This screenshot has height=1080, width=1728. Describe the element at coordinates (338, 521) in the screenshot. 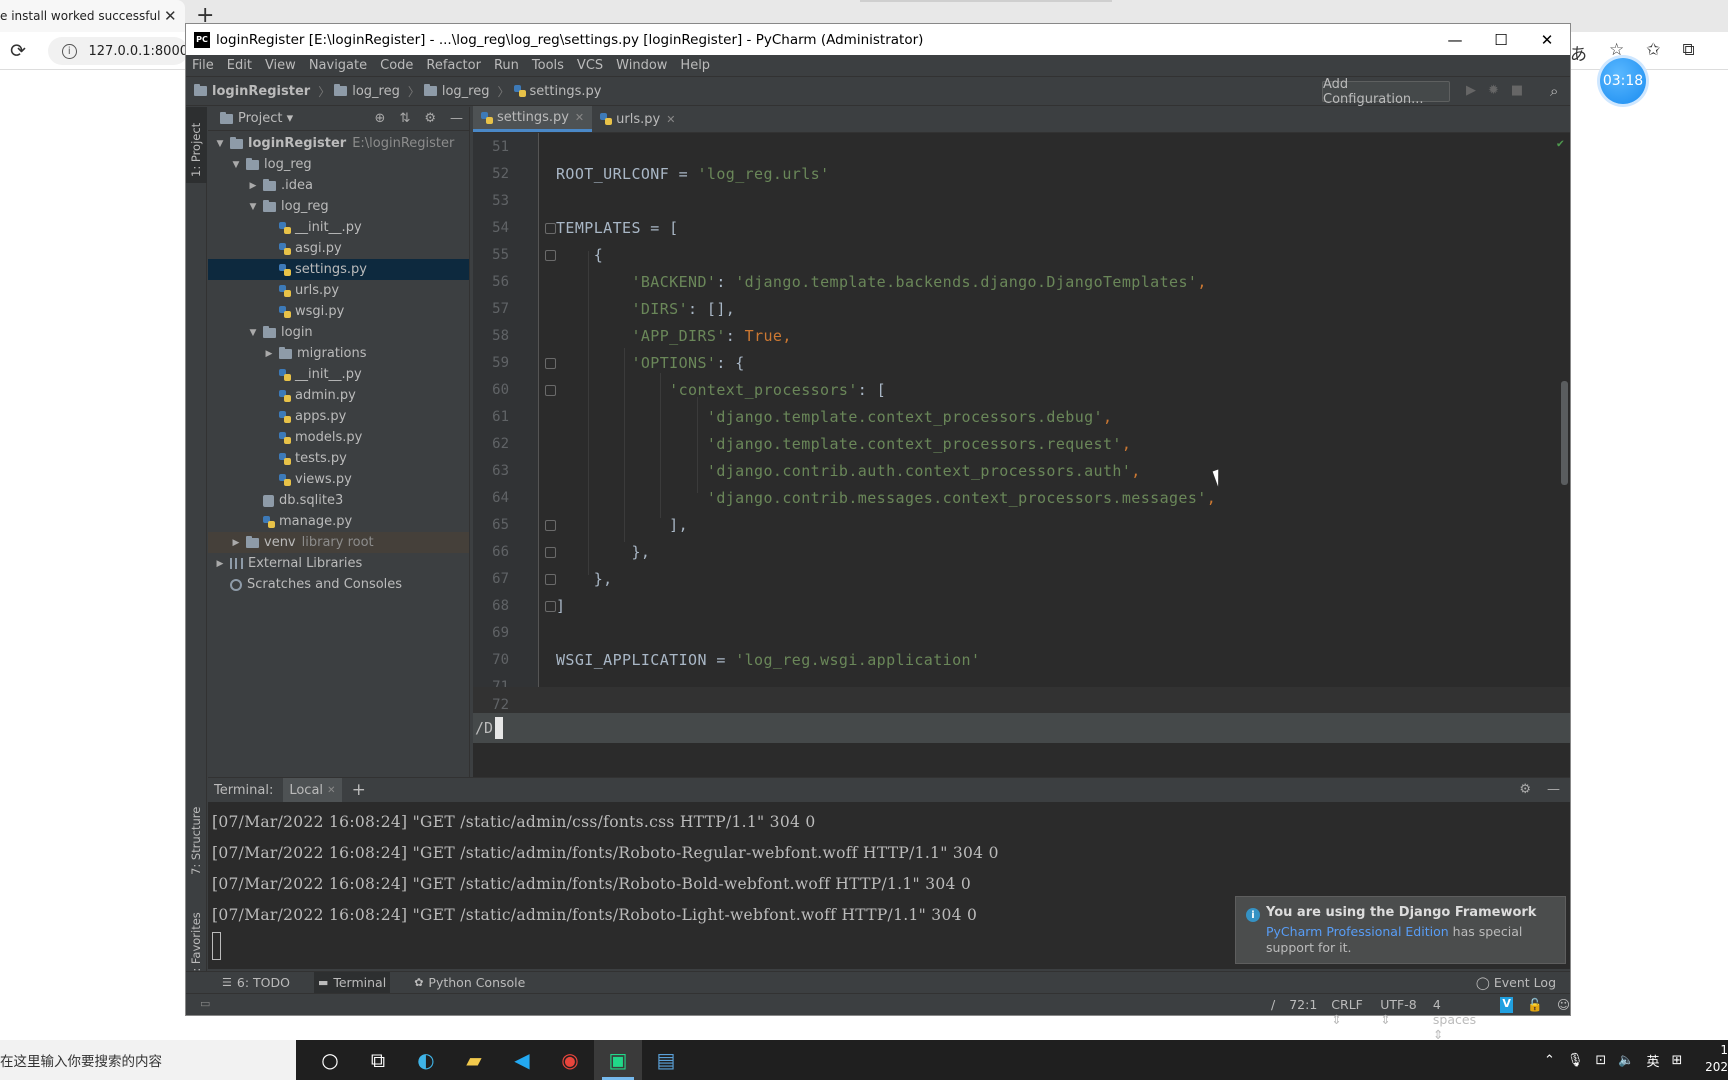

I see `tree-item: manage.py` at that location.